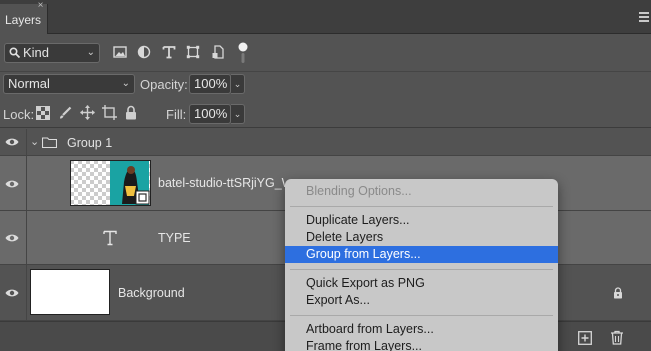 The image size is (651, 351). Describe the element at coordinates (40, 6) in the screenshot. I see `close-icon: ×` at that location.